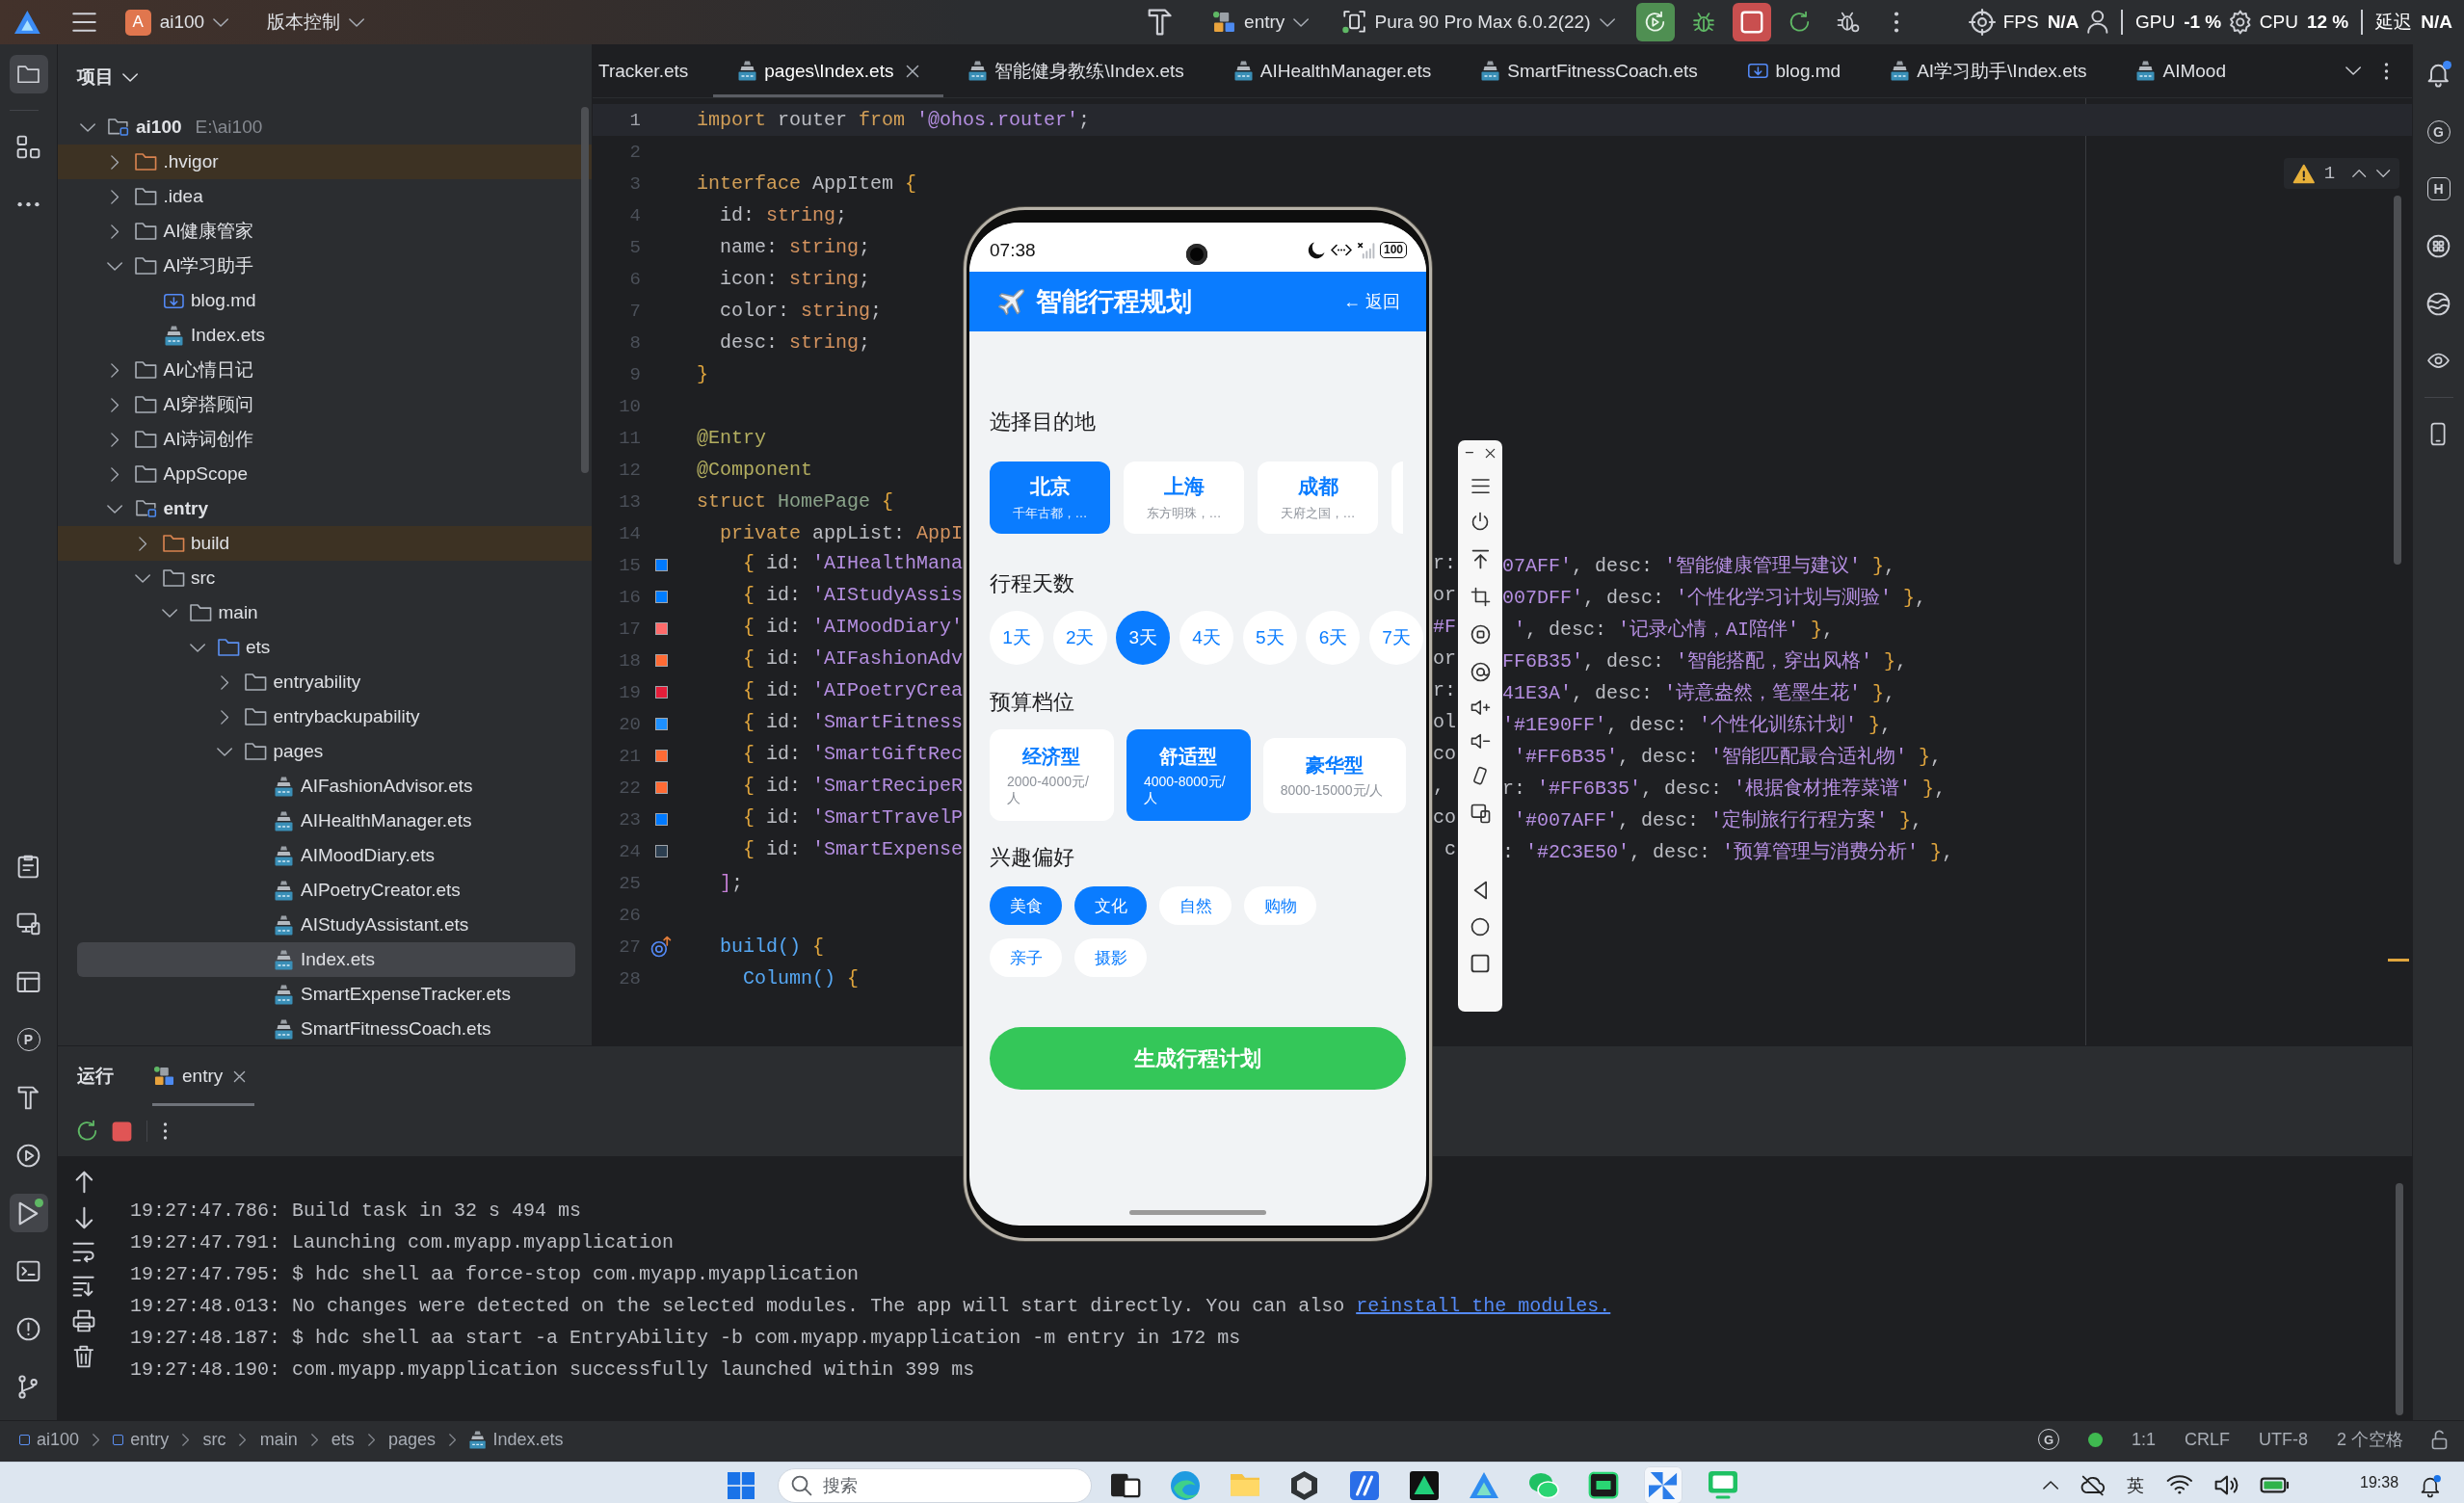 Image resolution: width=2464 pixels, height=1503 pixels. What do you see at coordinates (28, 1155) in the screenshot?
I see `play-circle-icon` at bounding box center [28, 1155].